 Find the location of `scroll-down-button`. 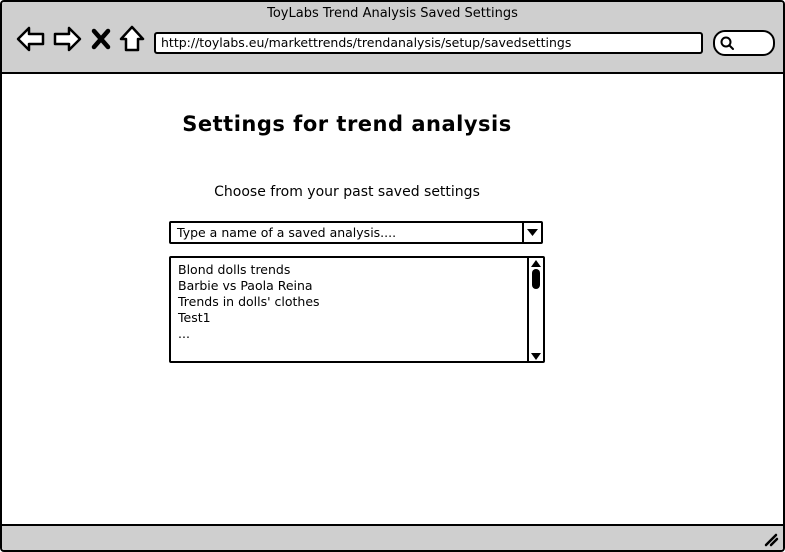

scroll-down-button is located at coordinates (536, 356).